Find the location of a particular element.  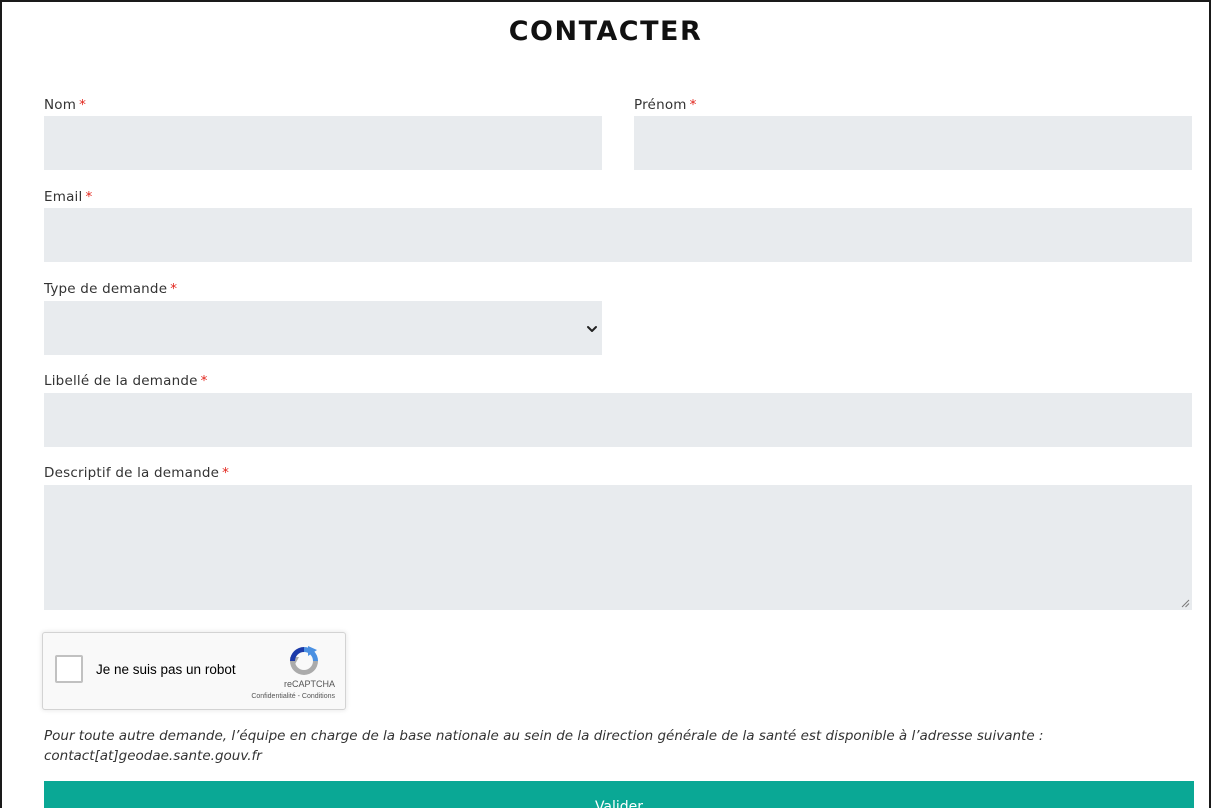

type-select is located at coordinates (323, 328).